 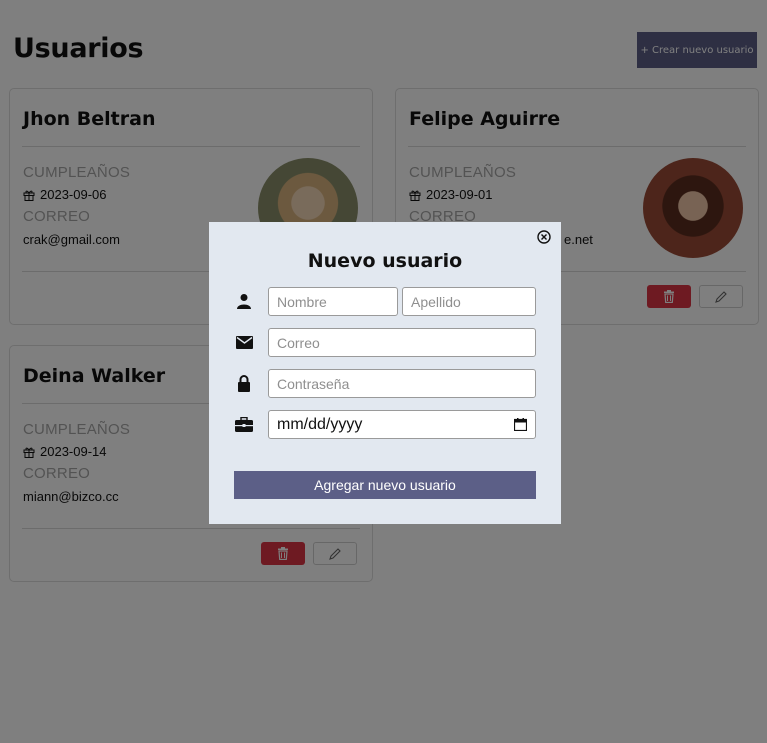 What do you see at coordinates (402, 424) in the screenshot?
I see `birthday-date-input: mm/dd/yyyy` at bounding box center [402, 424].